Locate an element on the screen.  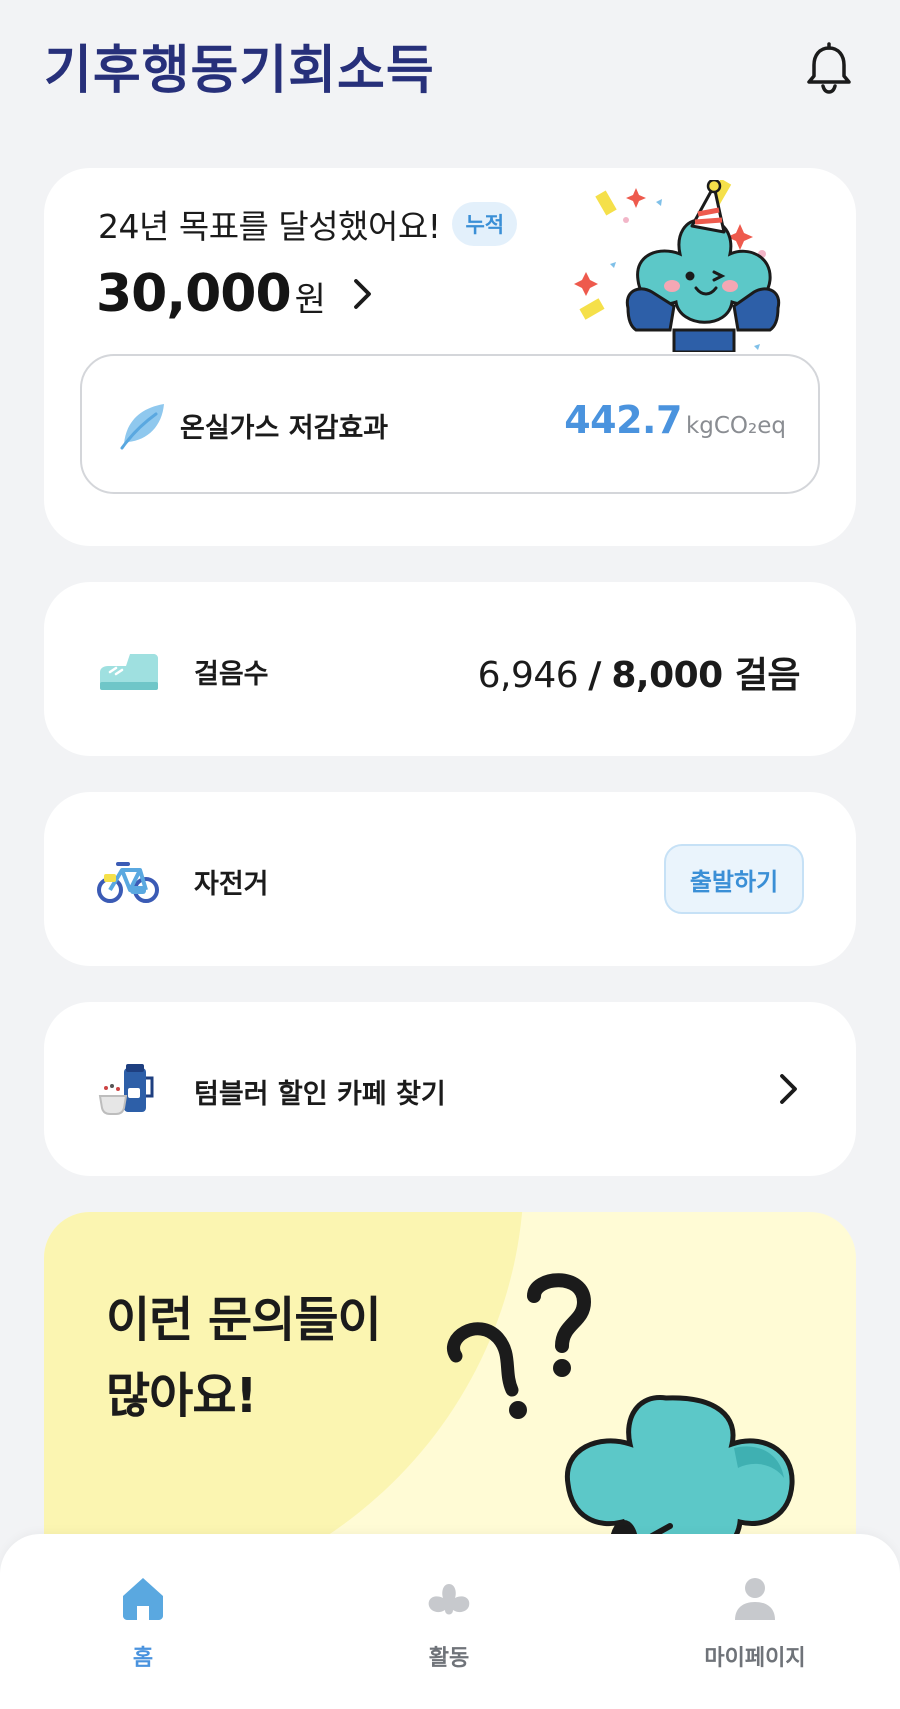
reward-unit: 원 is located at coordinates (310, 300).